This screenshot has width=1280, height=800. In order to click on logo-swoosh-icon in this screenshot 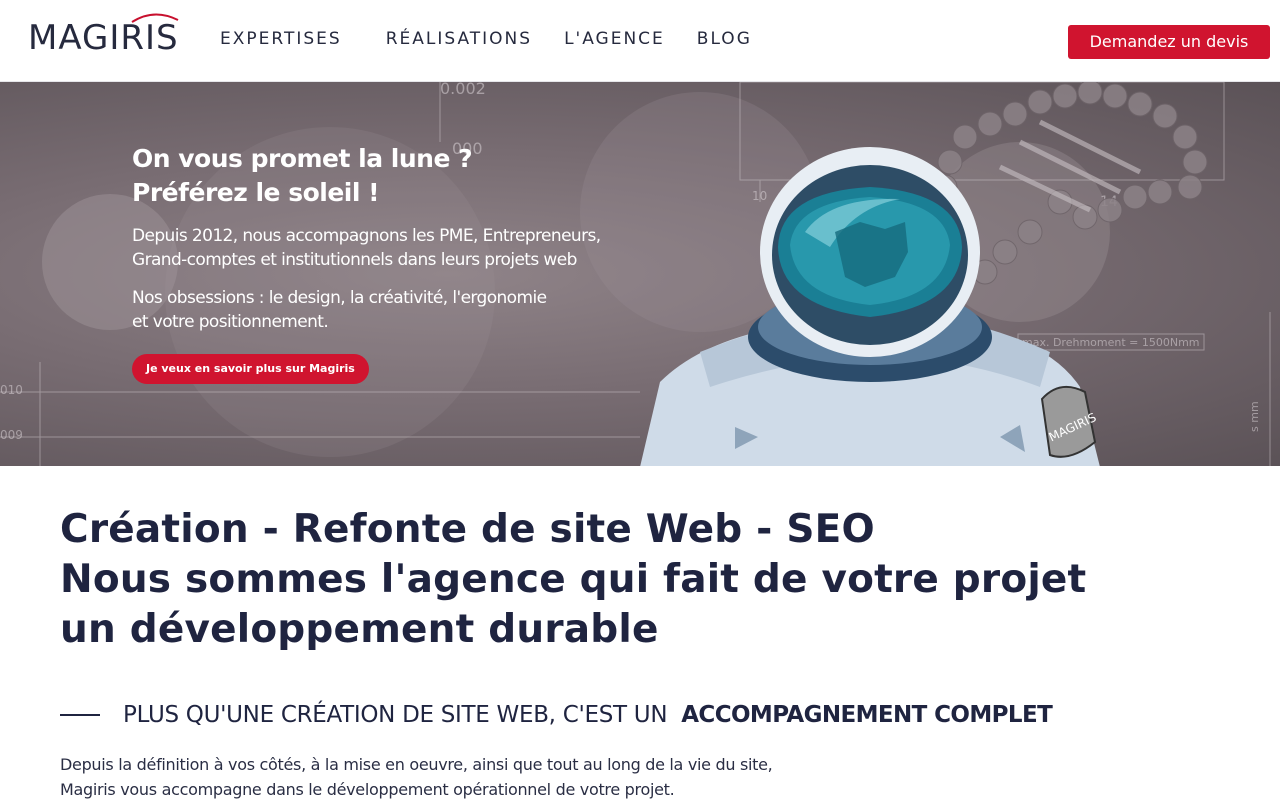, I will do `click(155, 18)`.